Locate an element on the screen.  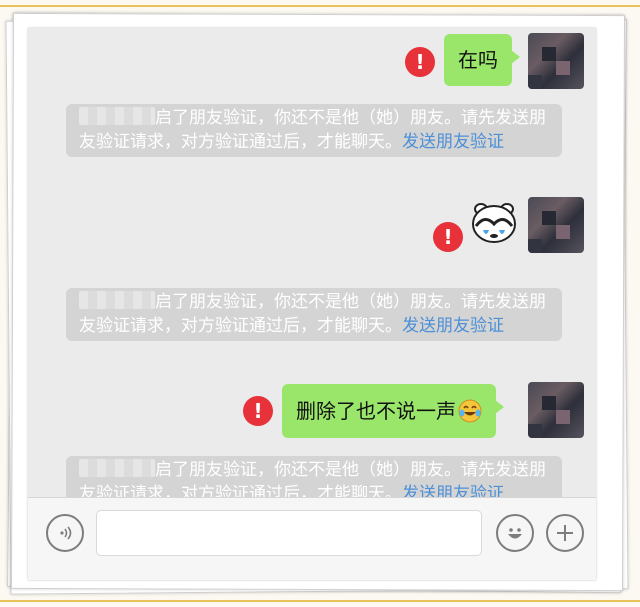
message-bubble: 删除了也不说一声 is located at coordinates (393, 411).